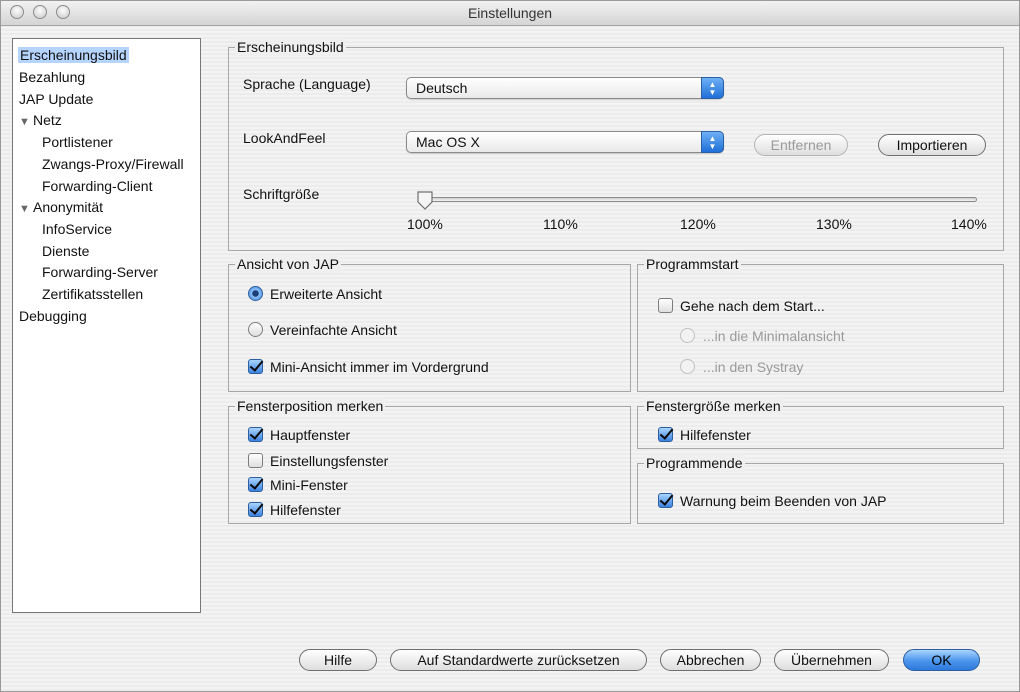  Describe the element at coordinates (941, 660) in the screenshot. I see `ok-button: OK` at that location.